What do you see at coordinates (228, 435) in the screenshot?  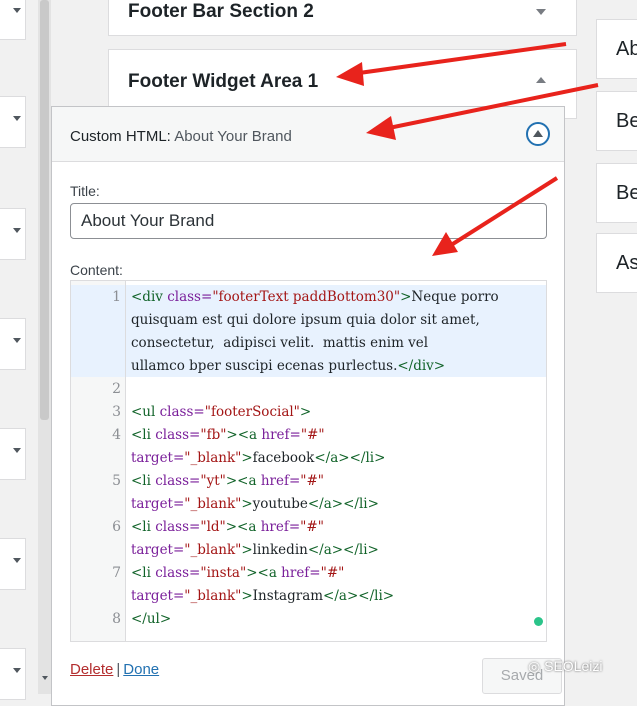 I see `code-line: <li class="fb"><a href="#"` at bounding box center [228, 435].